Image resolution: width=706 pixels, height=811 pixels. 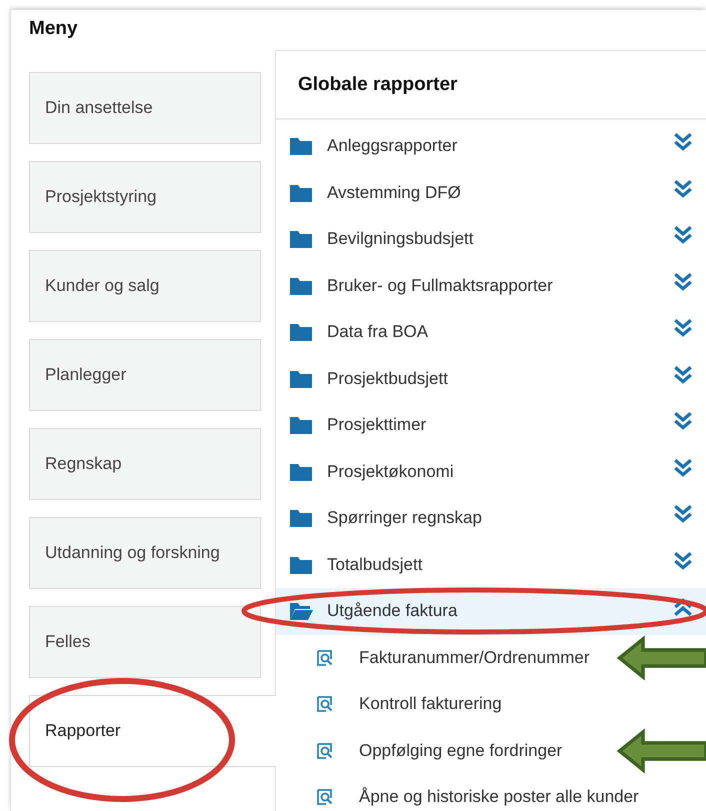 I want to click on folder-label: Prosjektøkonomi, so click(x=391, y=472).